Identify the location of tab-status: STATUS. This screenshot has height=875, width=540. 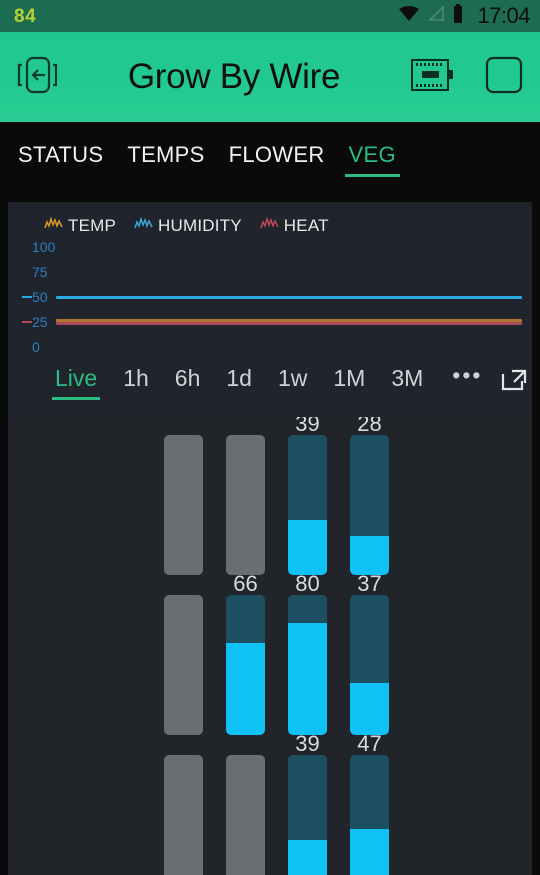
(60, 159).